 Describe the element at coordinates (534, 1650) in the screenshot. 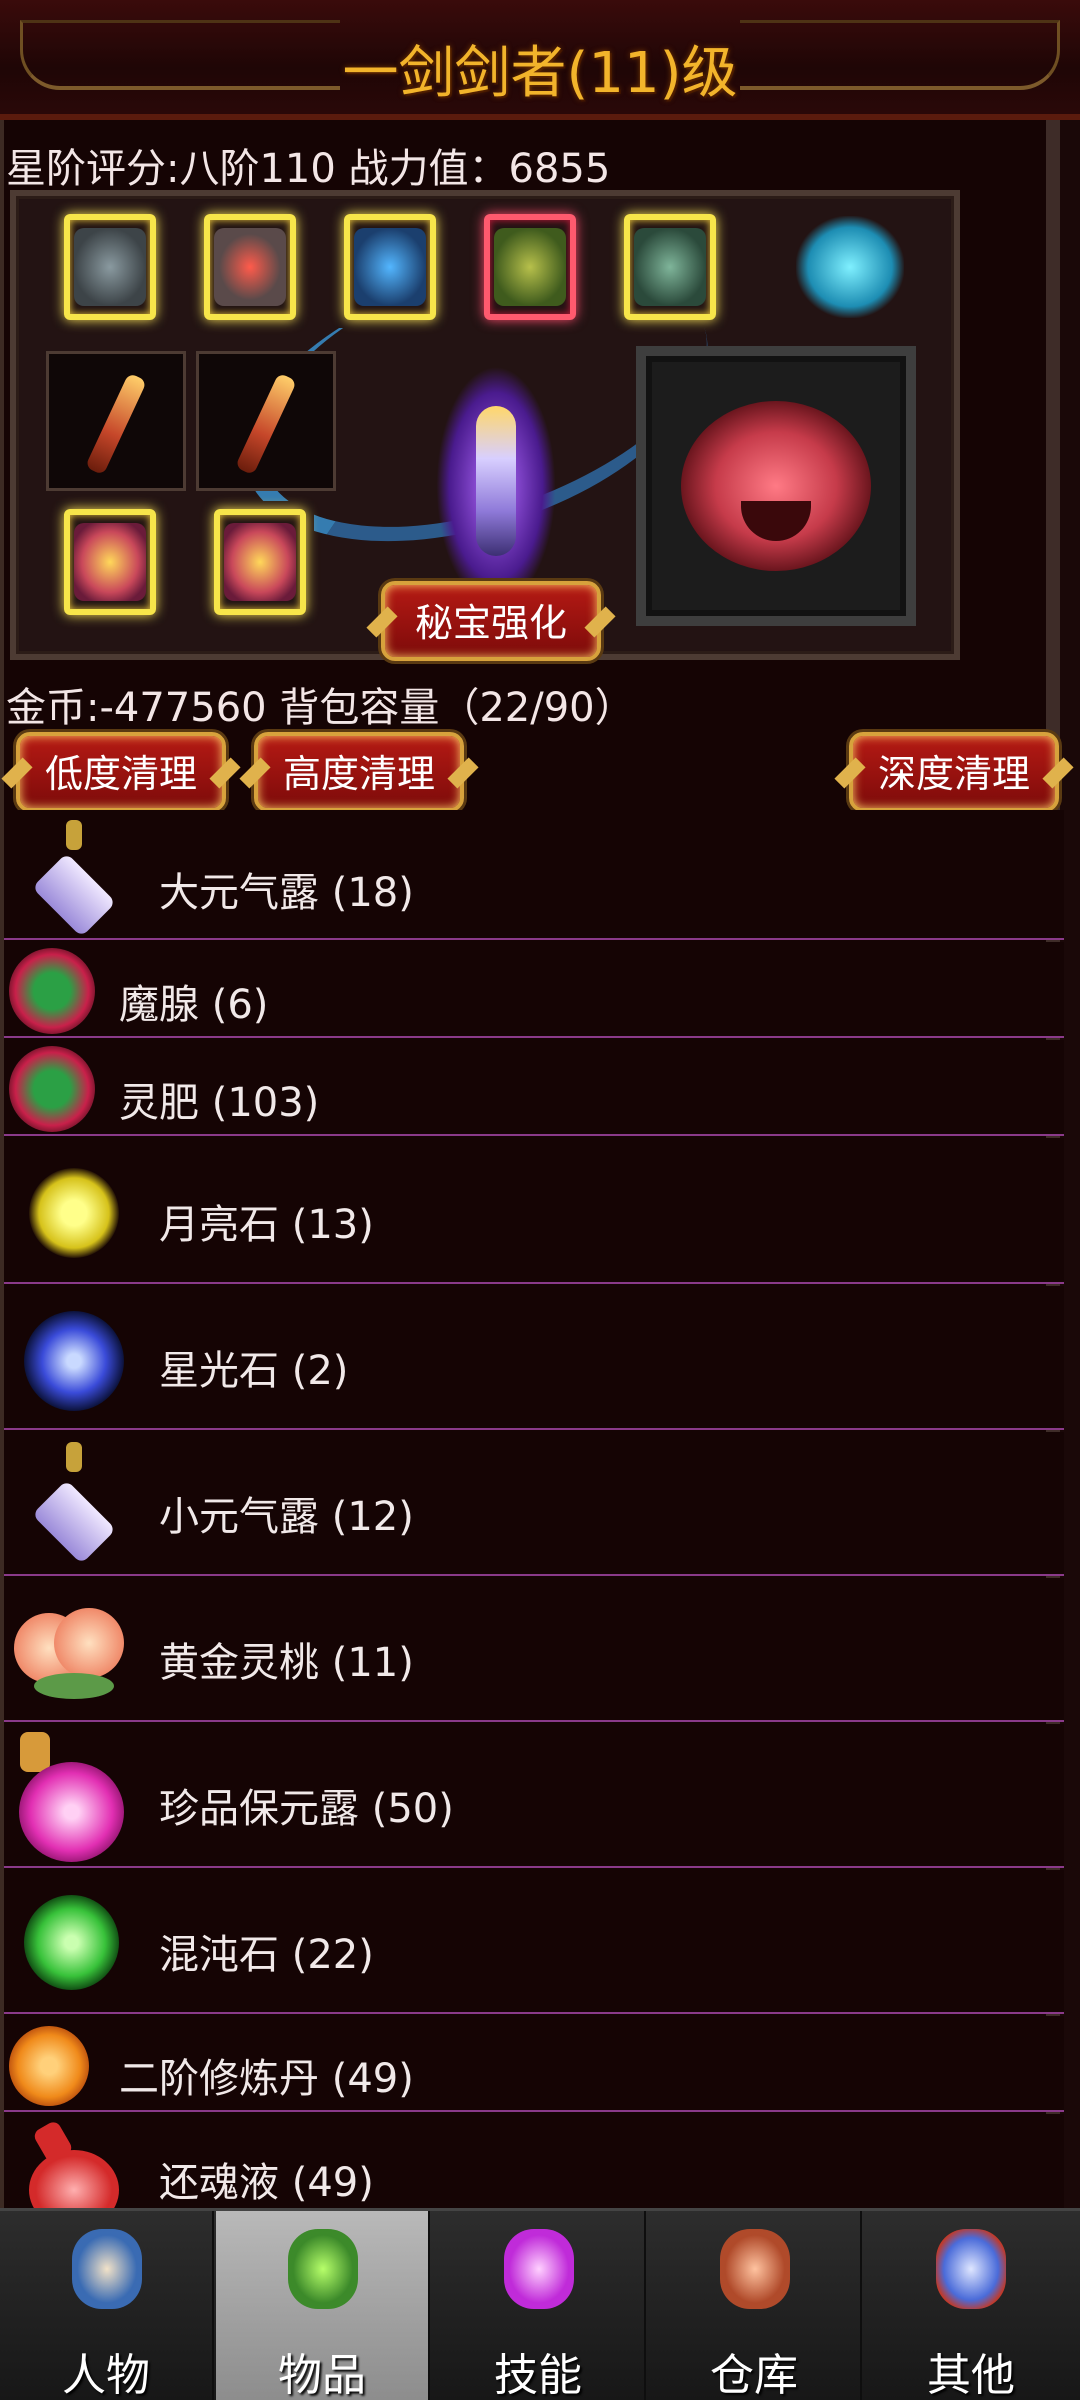

I see `item-row: 黄金灵桃 (11)` at that location.